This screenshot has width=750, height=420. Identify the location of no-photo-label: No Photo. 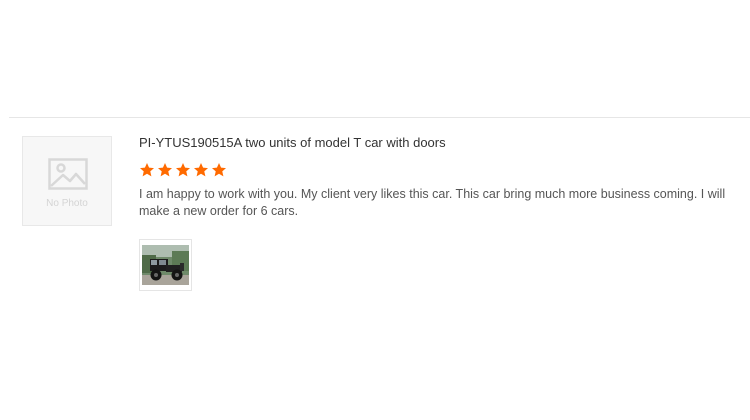
(67, 203).